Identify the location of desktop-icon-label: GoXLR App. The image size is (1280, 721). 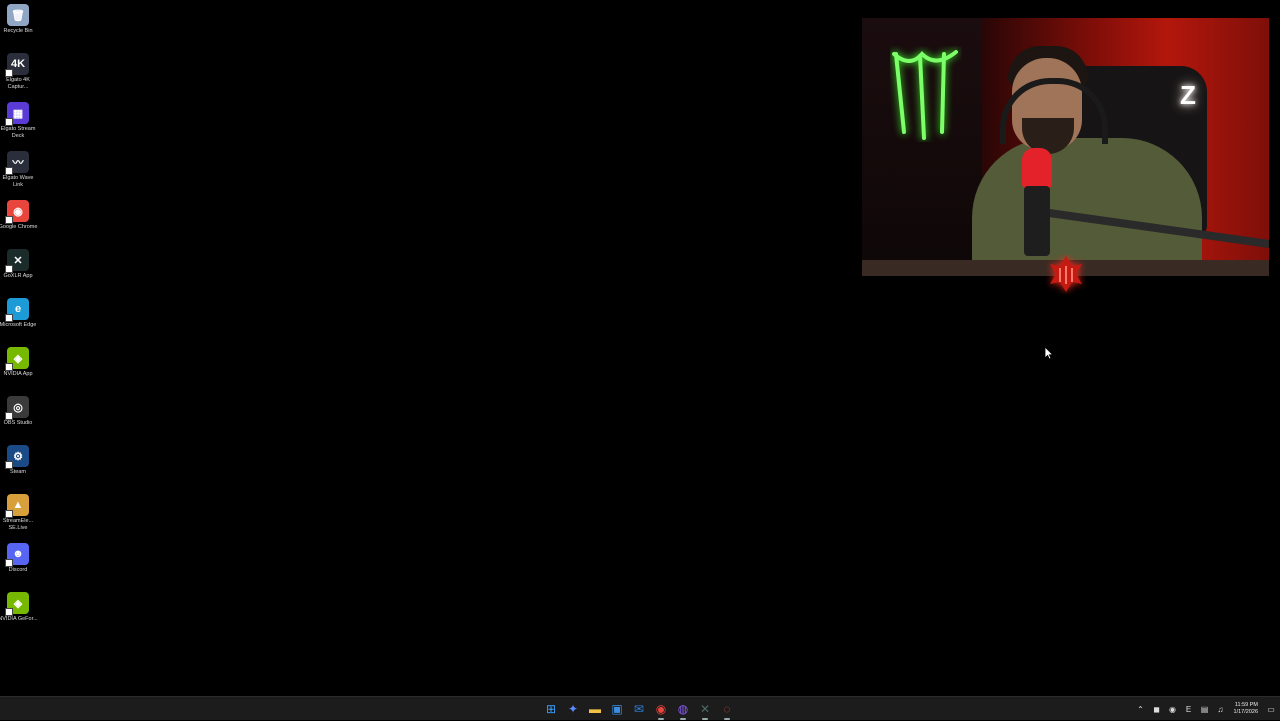
(18, 276).